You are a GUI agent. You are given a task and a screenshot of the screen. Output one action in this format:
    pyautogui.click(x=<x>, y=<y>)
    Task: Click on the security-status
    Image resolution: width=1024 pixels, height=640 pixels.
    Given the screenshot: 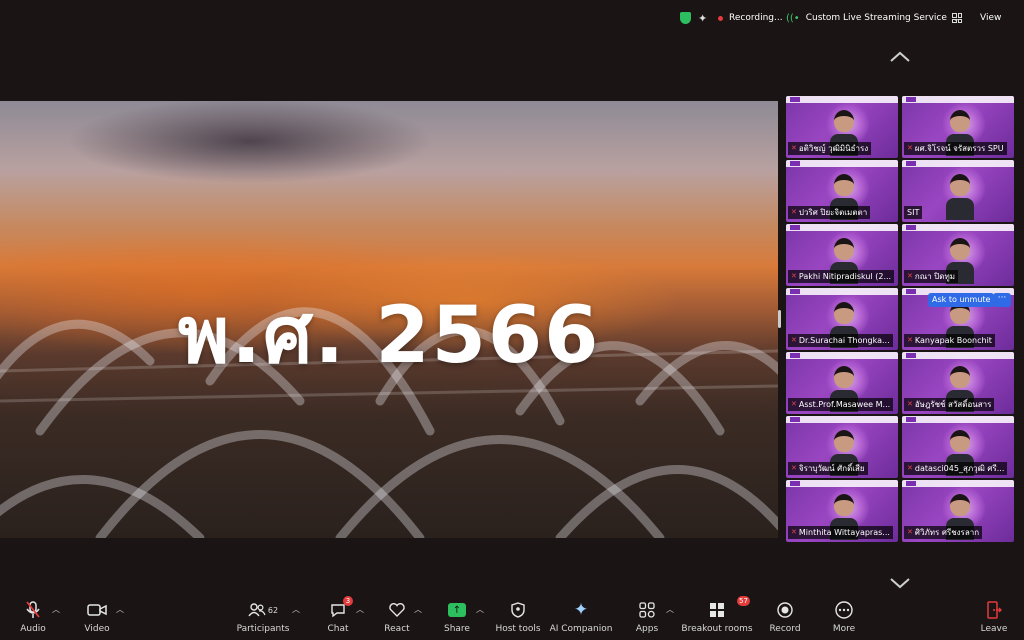 What is the action you would take?
    pyautogui.click(x=685, y=18)
    